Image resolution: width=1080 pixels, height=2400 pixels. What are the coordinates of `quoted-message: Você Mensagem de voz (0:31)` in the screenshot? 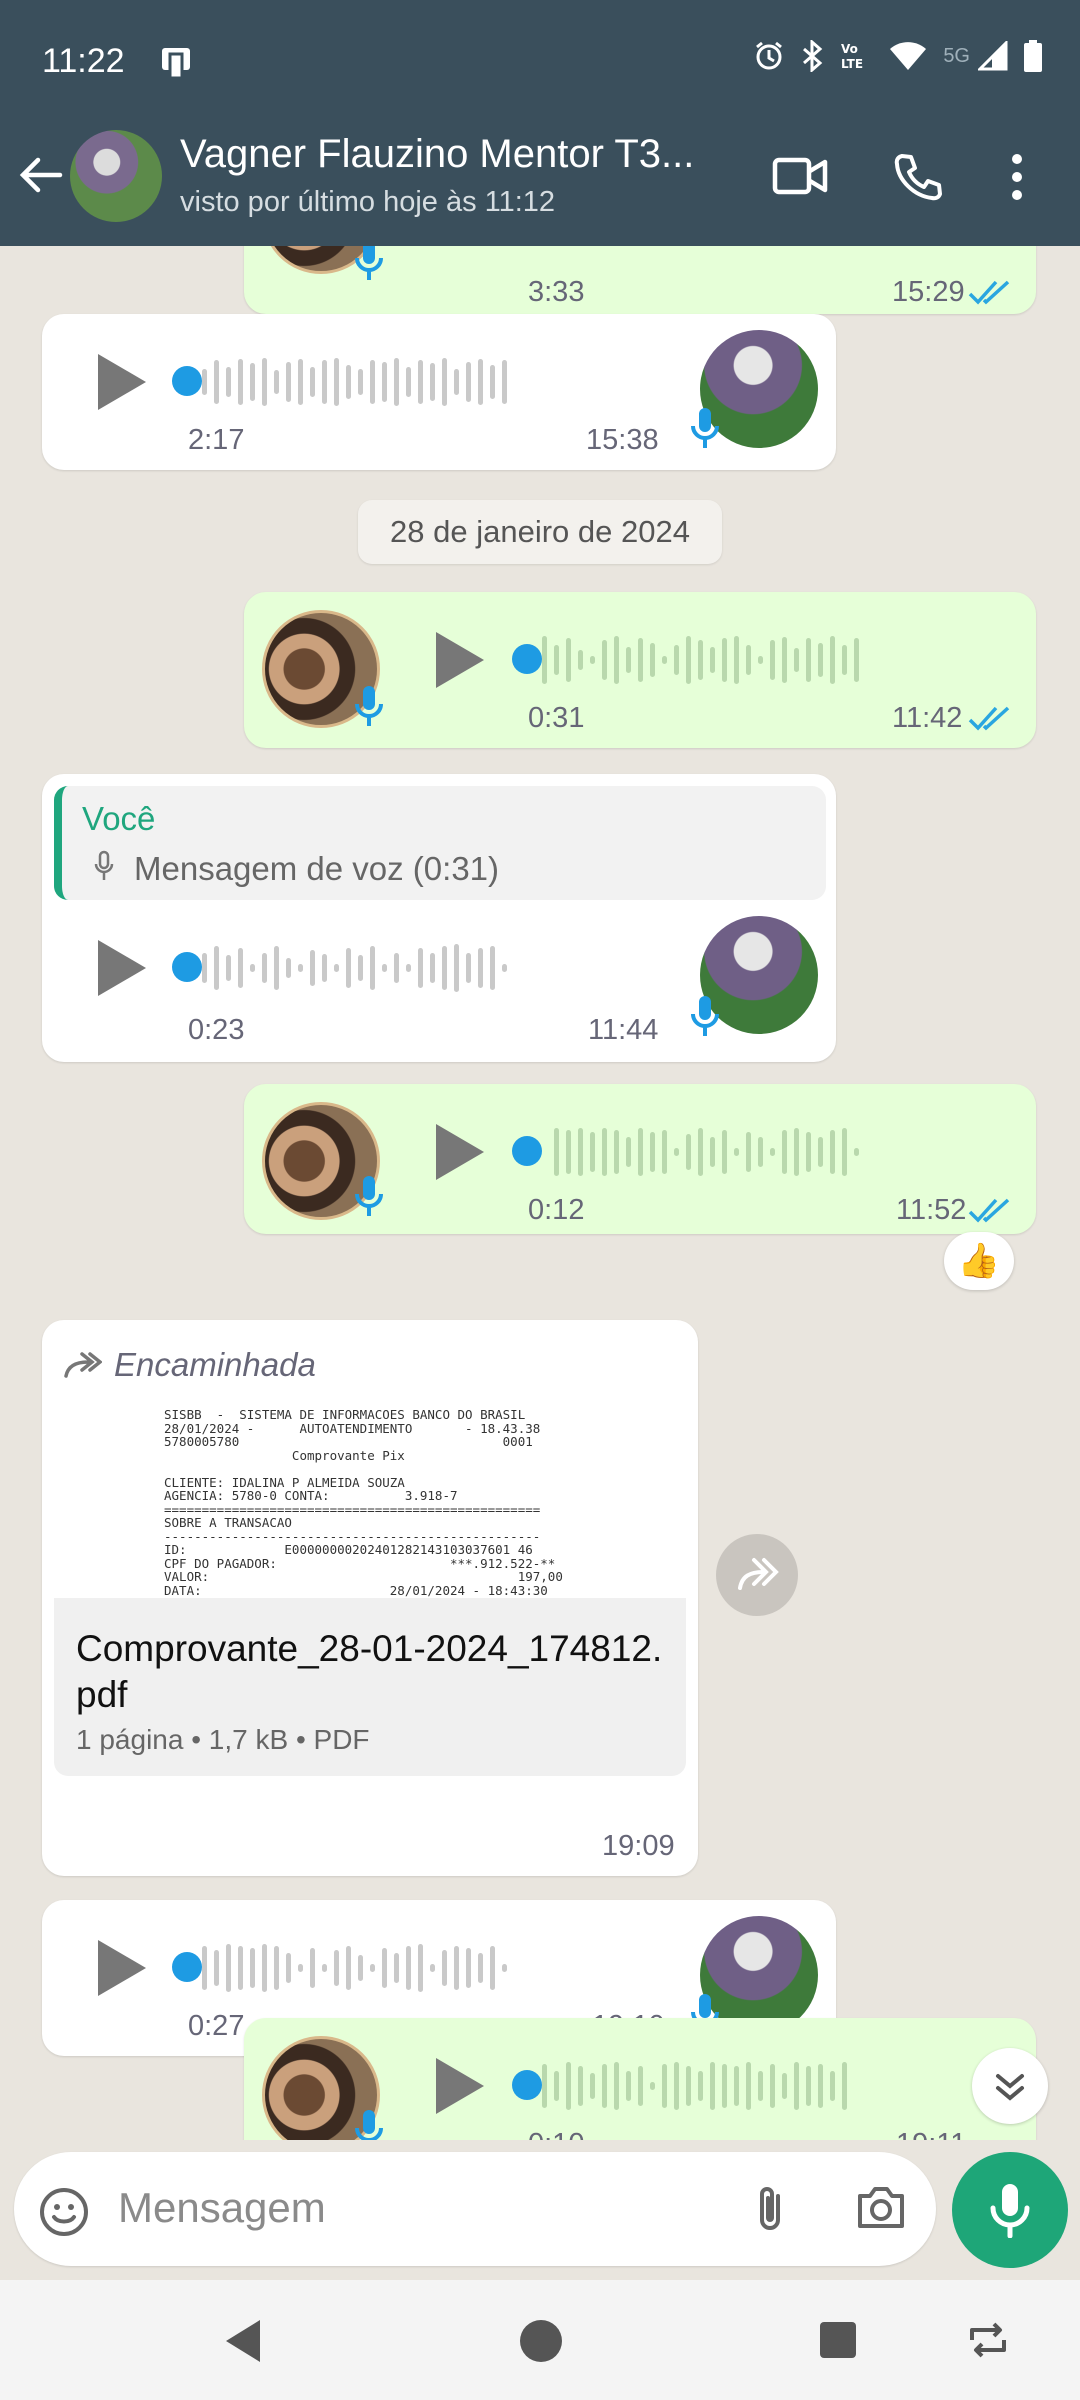 It's located at (440, 843).